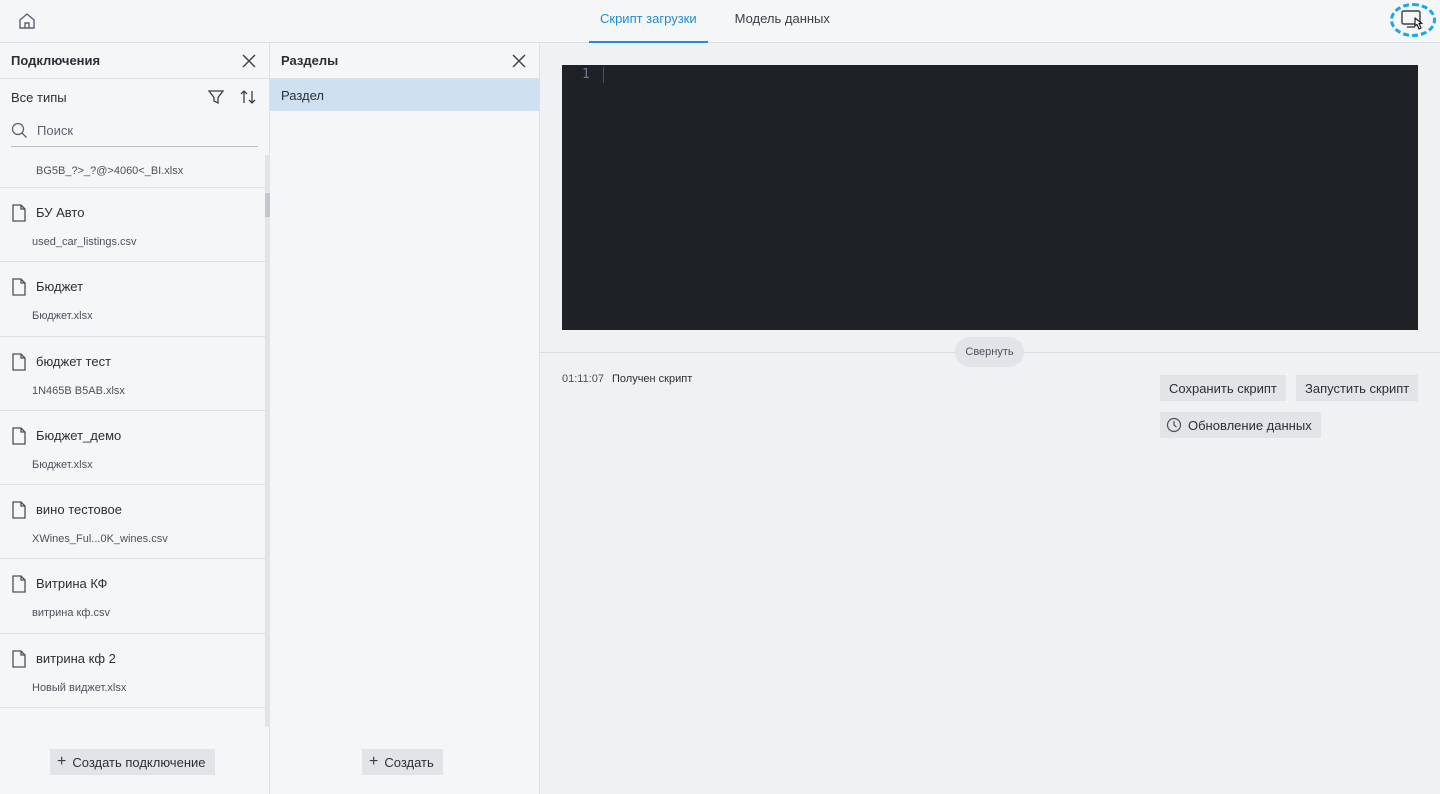 The image size is (1440, 794). What do you see at coordinates (72, 584) in the screenshot?
I see `connection-name: Витрина КФ` at bounding box center [72, 584].